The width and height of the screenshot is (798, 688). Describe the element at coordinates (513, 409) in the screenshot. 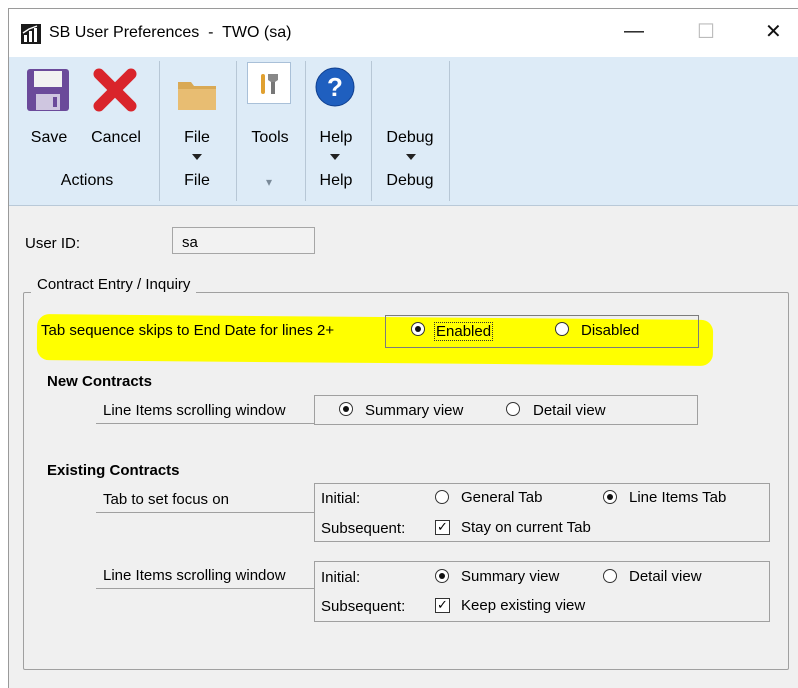

I see `radio-new-detail` at that location.